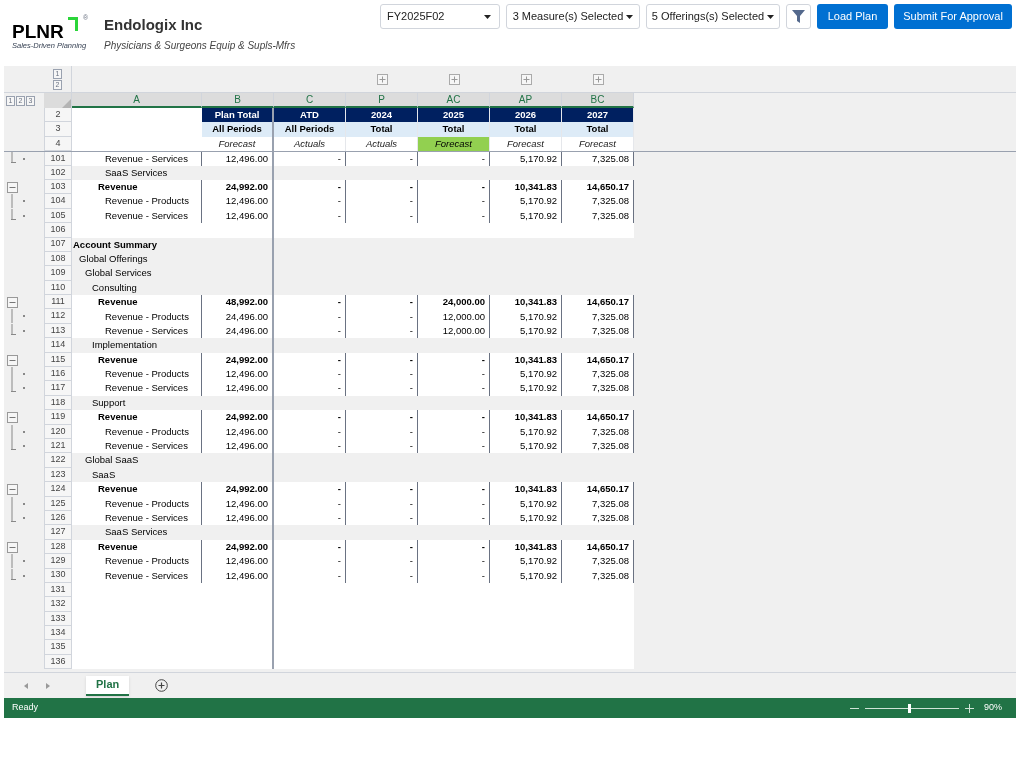 The height and width of the screenshot is (766, 1024). Describe the element at coordinates (598, 115) in the screenshot. I see `column-title: 2027` at that location.